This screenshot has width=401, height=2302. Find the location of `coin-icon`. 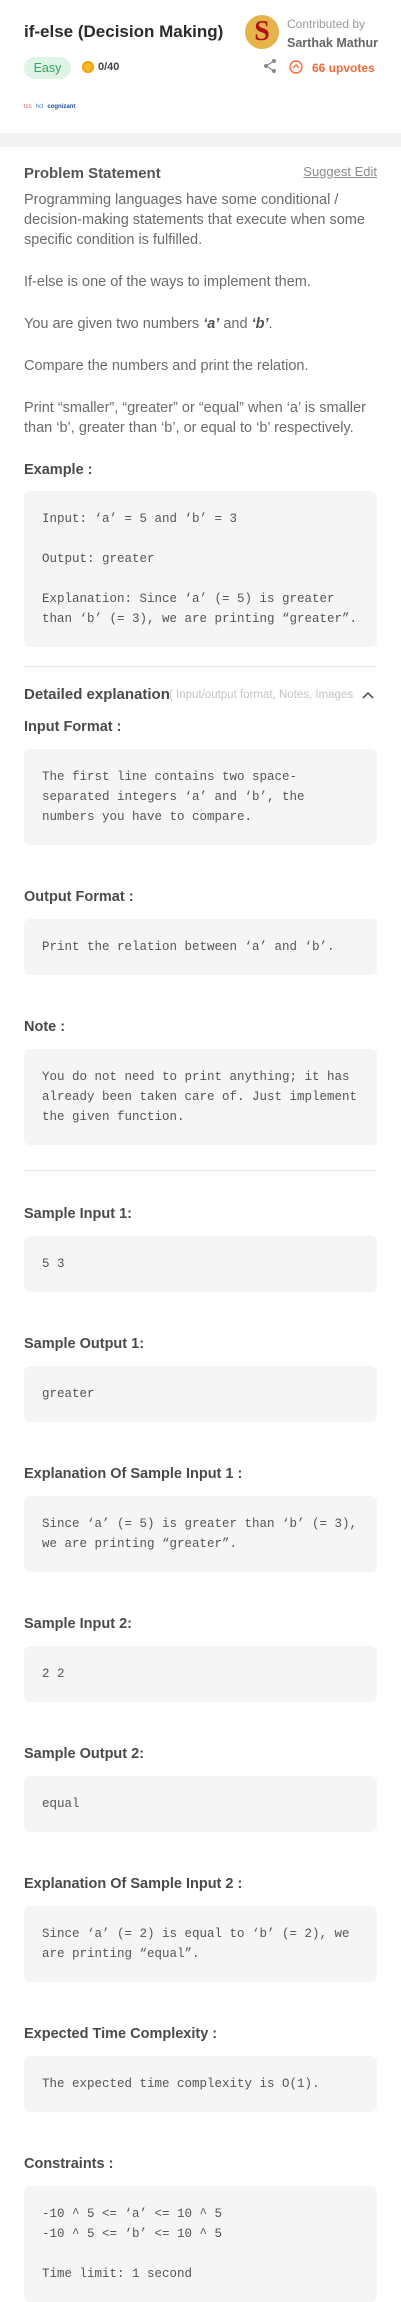

coin-icon is located at coordinates (88, 67).